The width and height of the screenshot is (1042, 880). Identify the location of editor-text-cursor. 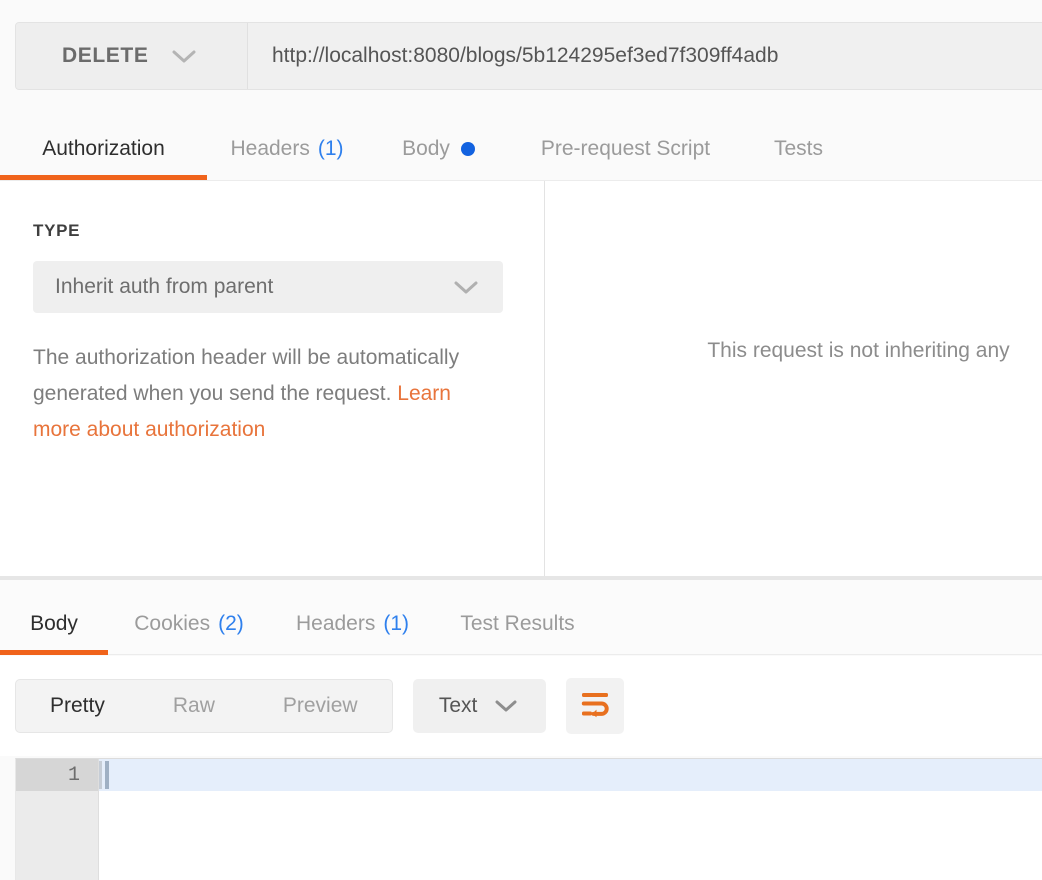
(107, 775).